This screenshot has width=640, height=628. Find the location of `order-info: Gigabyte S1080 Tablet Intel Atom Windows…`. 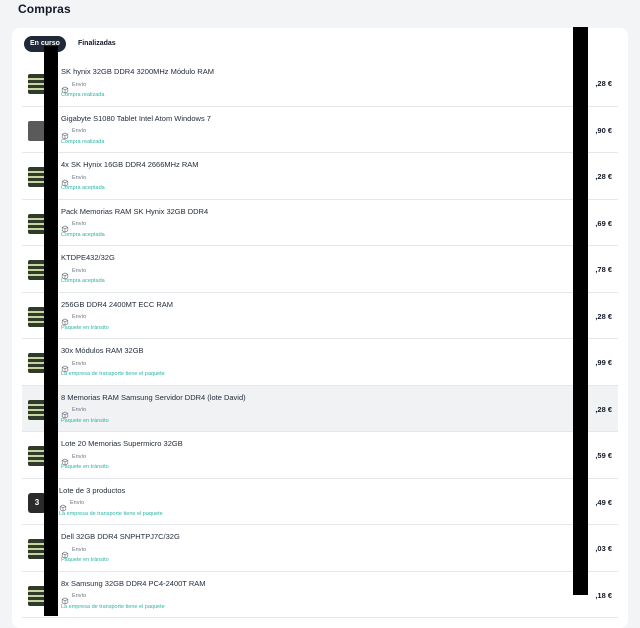

order-info: Gigabyte S1080 Tablet Intel Atom Windows… is located at coordinates (304, 130).